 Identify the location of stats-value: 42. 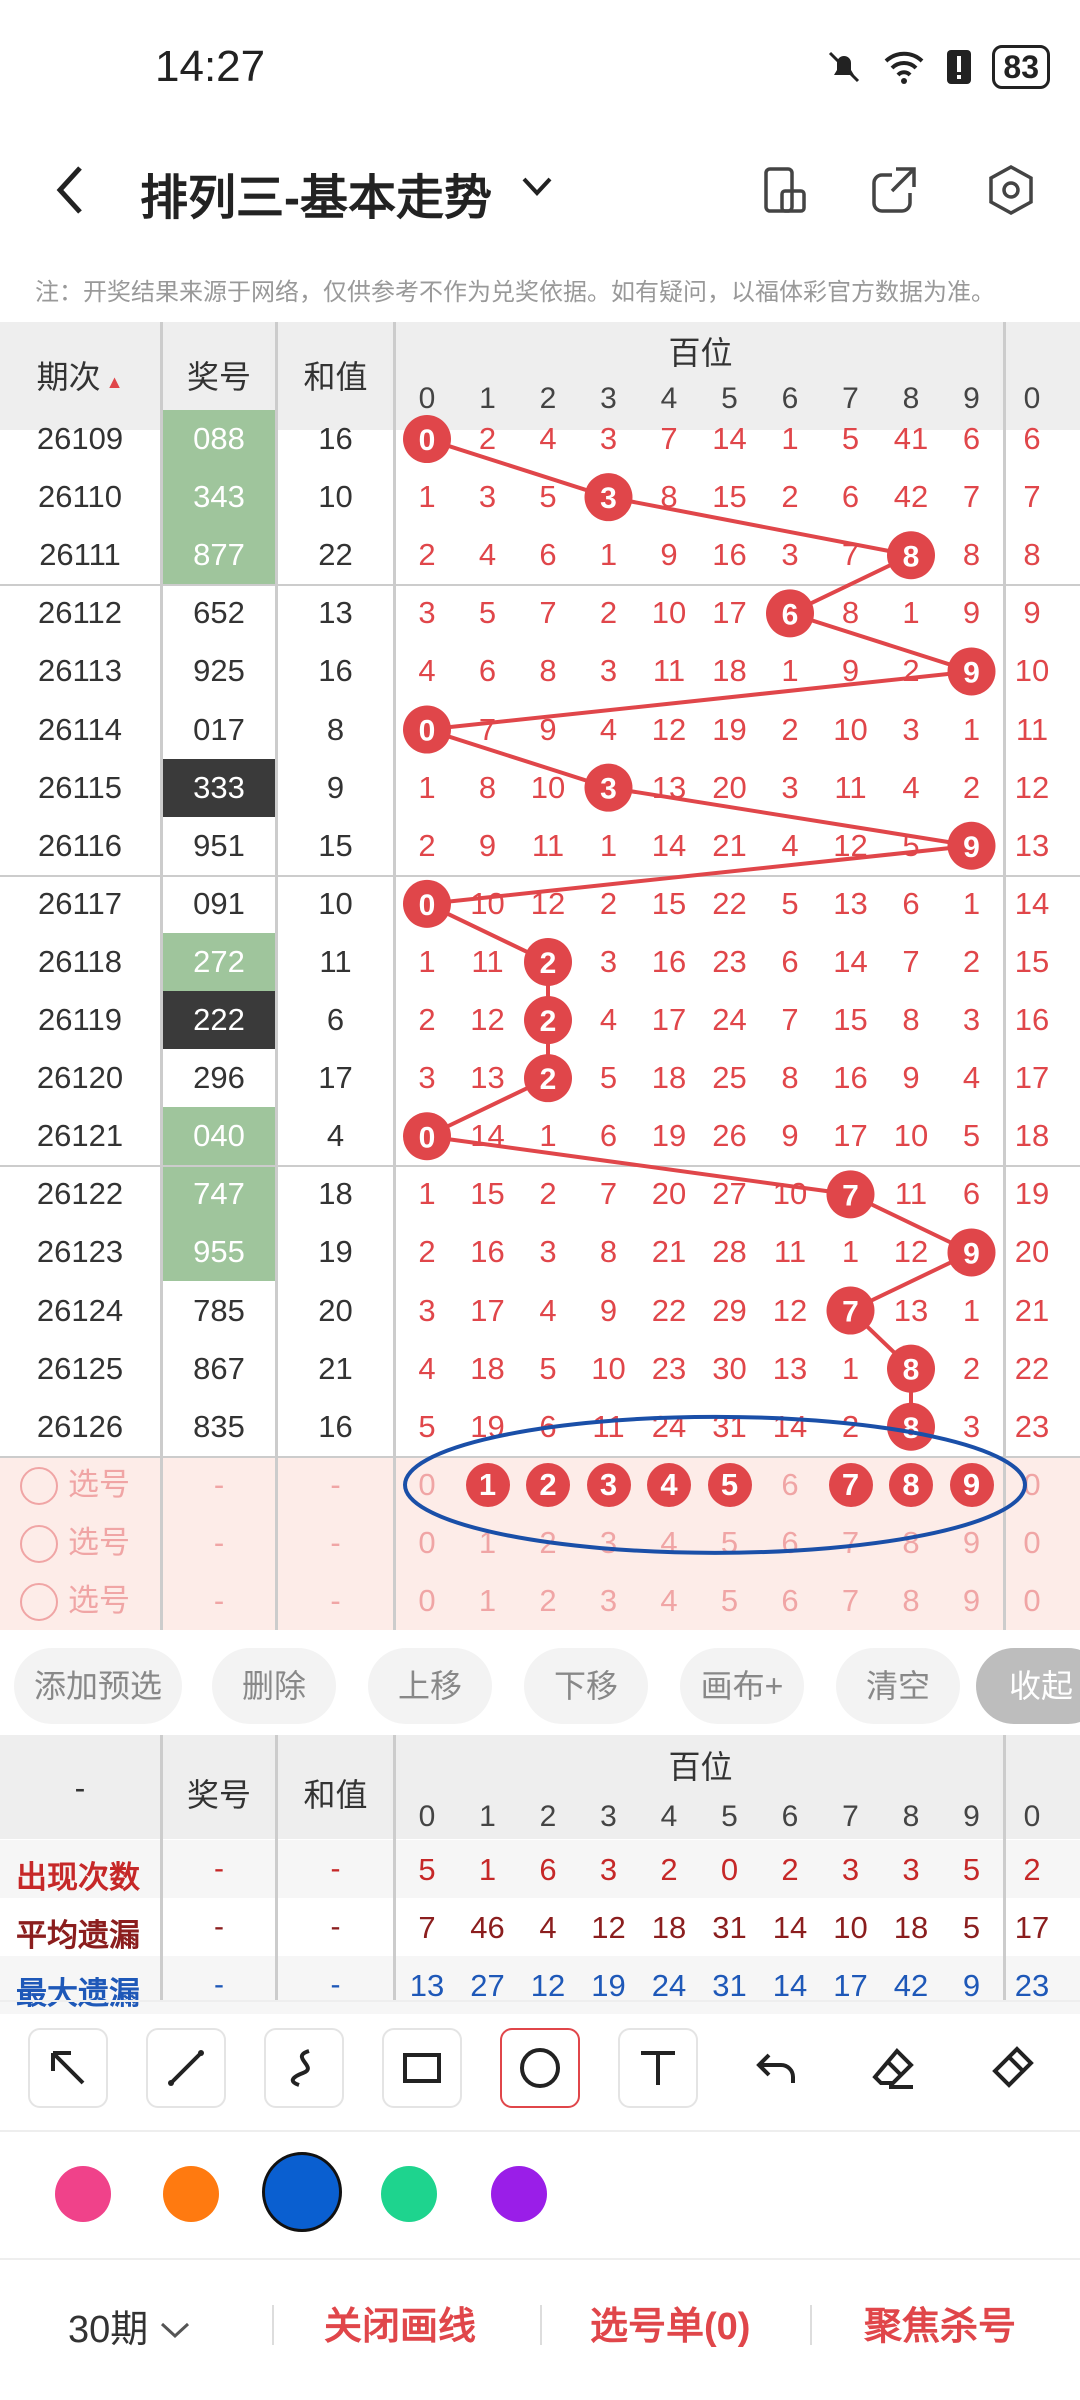
(911, 1985).